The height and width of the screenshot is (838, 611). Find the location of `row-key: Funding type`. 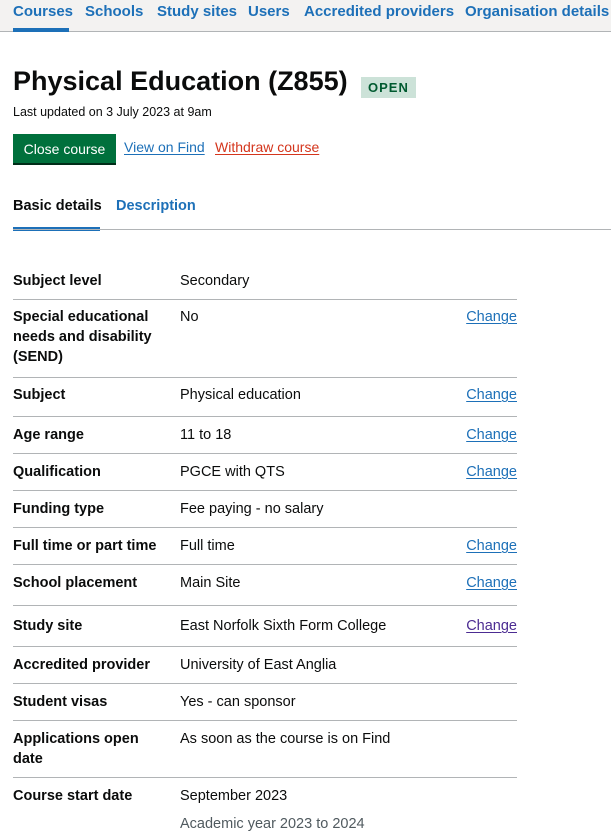

row-key: Funding type is located at coordinates (59, 509).